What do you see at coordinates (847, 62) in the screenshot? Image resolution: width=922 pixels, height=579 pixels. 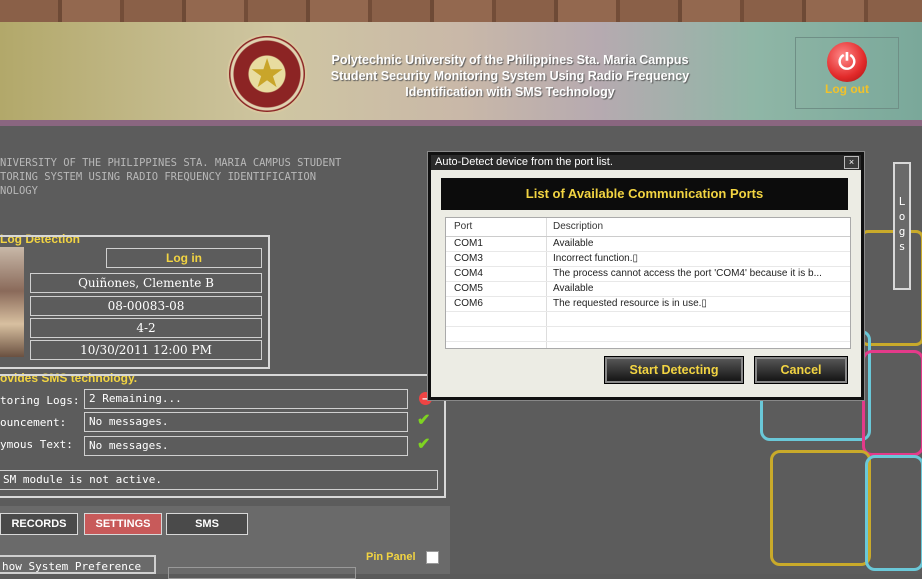 I see `power-icon: ⏻` at bounding box center [847, 62].